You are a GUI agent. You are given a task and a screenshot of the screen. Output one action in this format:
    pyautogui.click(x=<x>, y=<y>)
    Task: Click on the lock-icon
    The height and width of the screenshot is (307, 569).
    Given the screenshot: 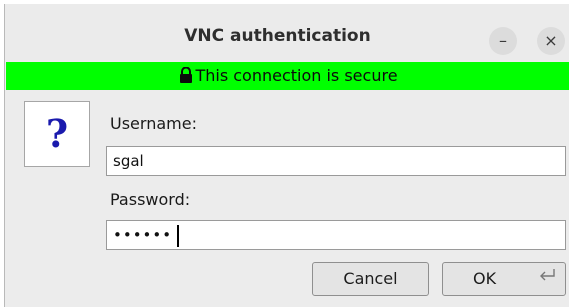 What is the action you would take?
    pyautogui.click(x=186, y=75)
    